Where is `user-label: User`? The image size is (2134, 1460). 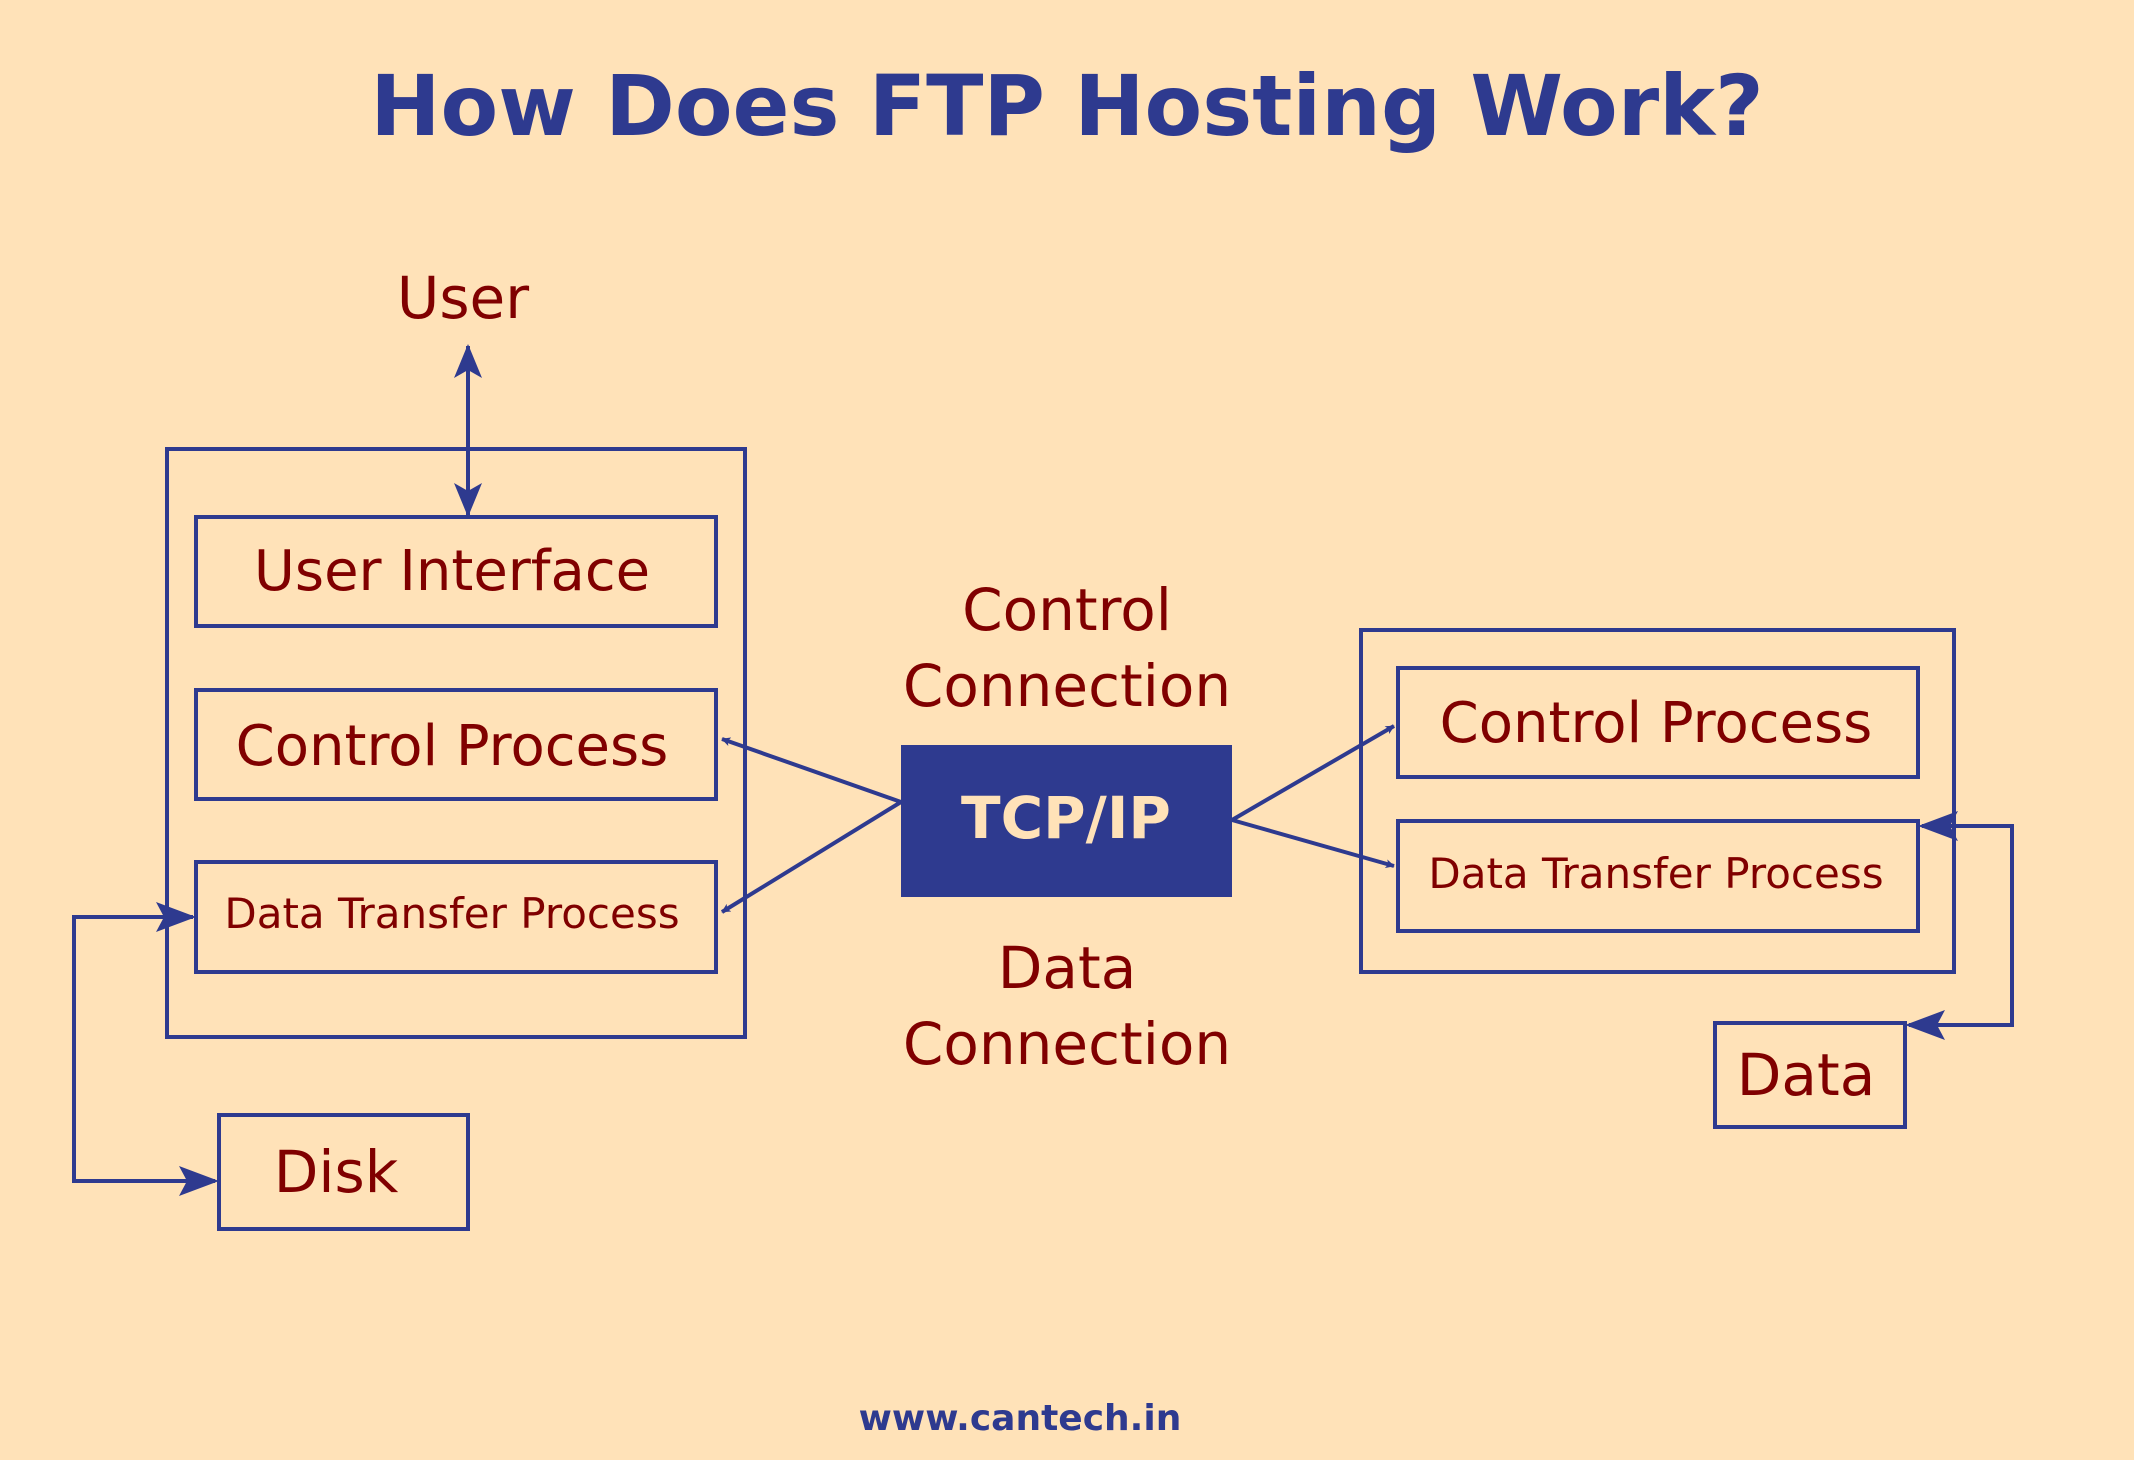
user-label: User is located at coordinates (463, 298).